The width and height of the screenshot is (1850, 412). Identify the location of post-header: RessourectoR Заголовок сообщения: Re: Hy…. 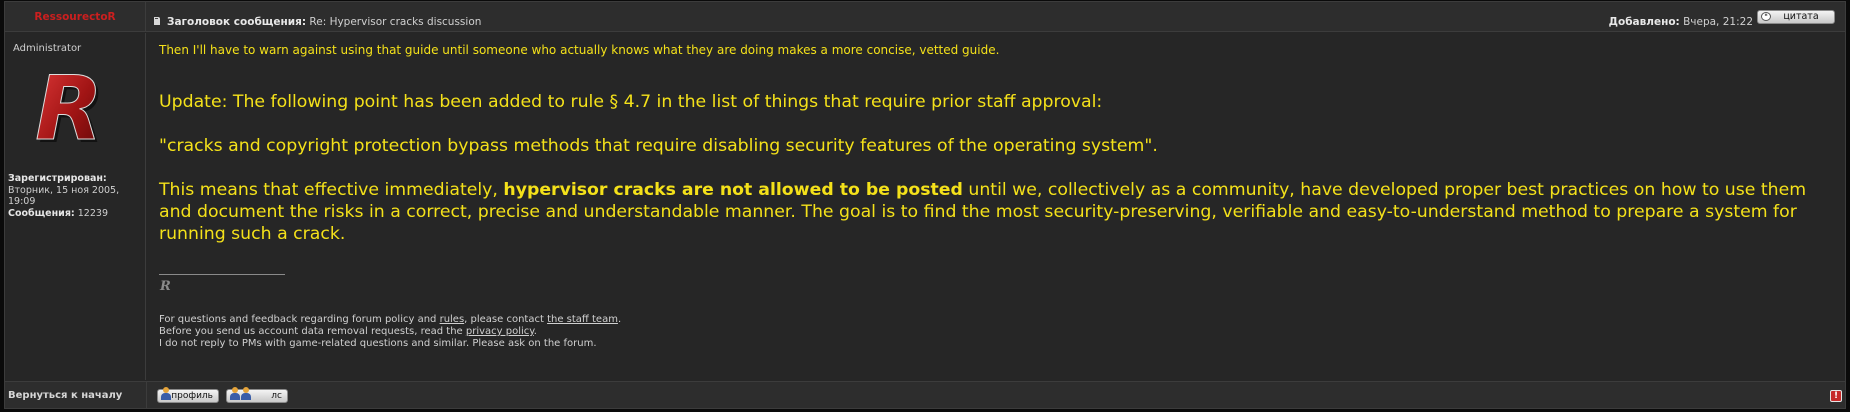
(925, 17).